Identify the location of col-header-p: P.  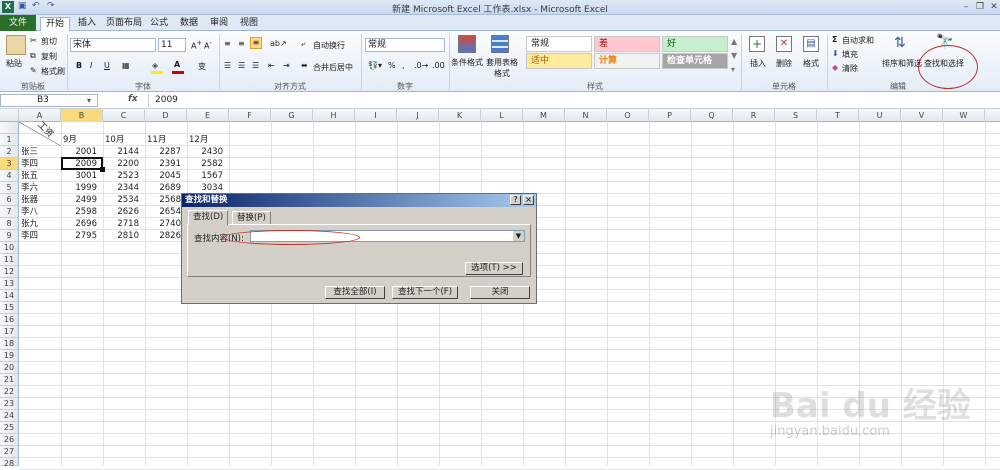
(670, 115).